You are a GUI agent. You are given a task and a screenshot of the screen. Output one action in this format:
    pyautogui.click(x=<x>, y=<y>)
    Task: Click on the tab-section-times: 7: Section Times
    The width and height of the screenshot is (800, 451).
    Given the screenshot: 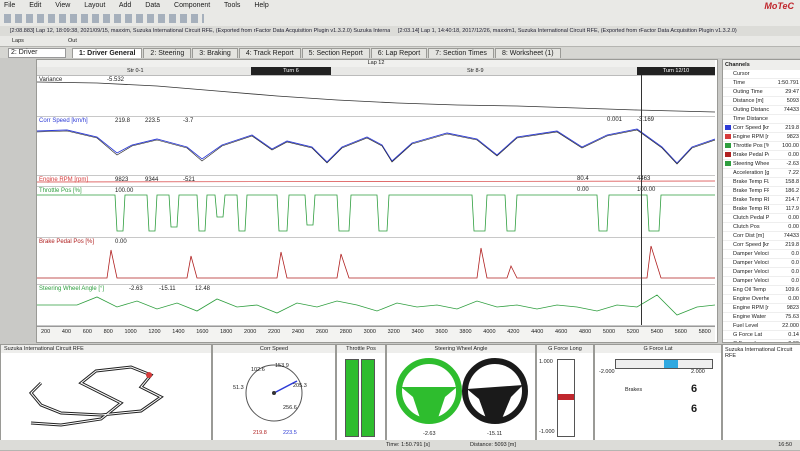 What is the action you would take?
    pyautogui.click(x=461, y=53)
    